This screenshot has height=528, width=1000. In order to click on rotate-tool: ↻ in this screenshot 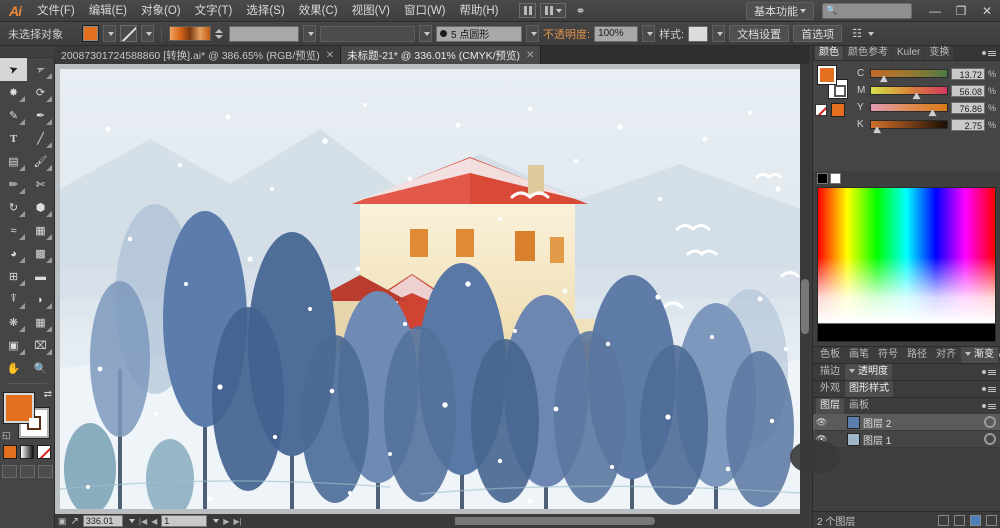, I will do `click(13, 207)`.